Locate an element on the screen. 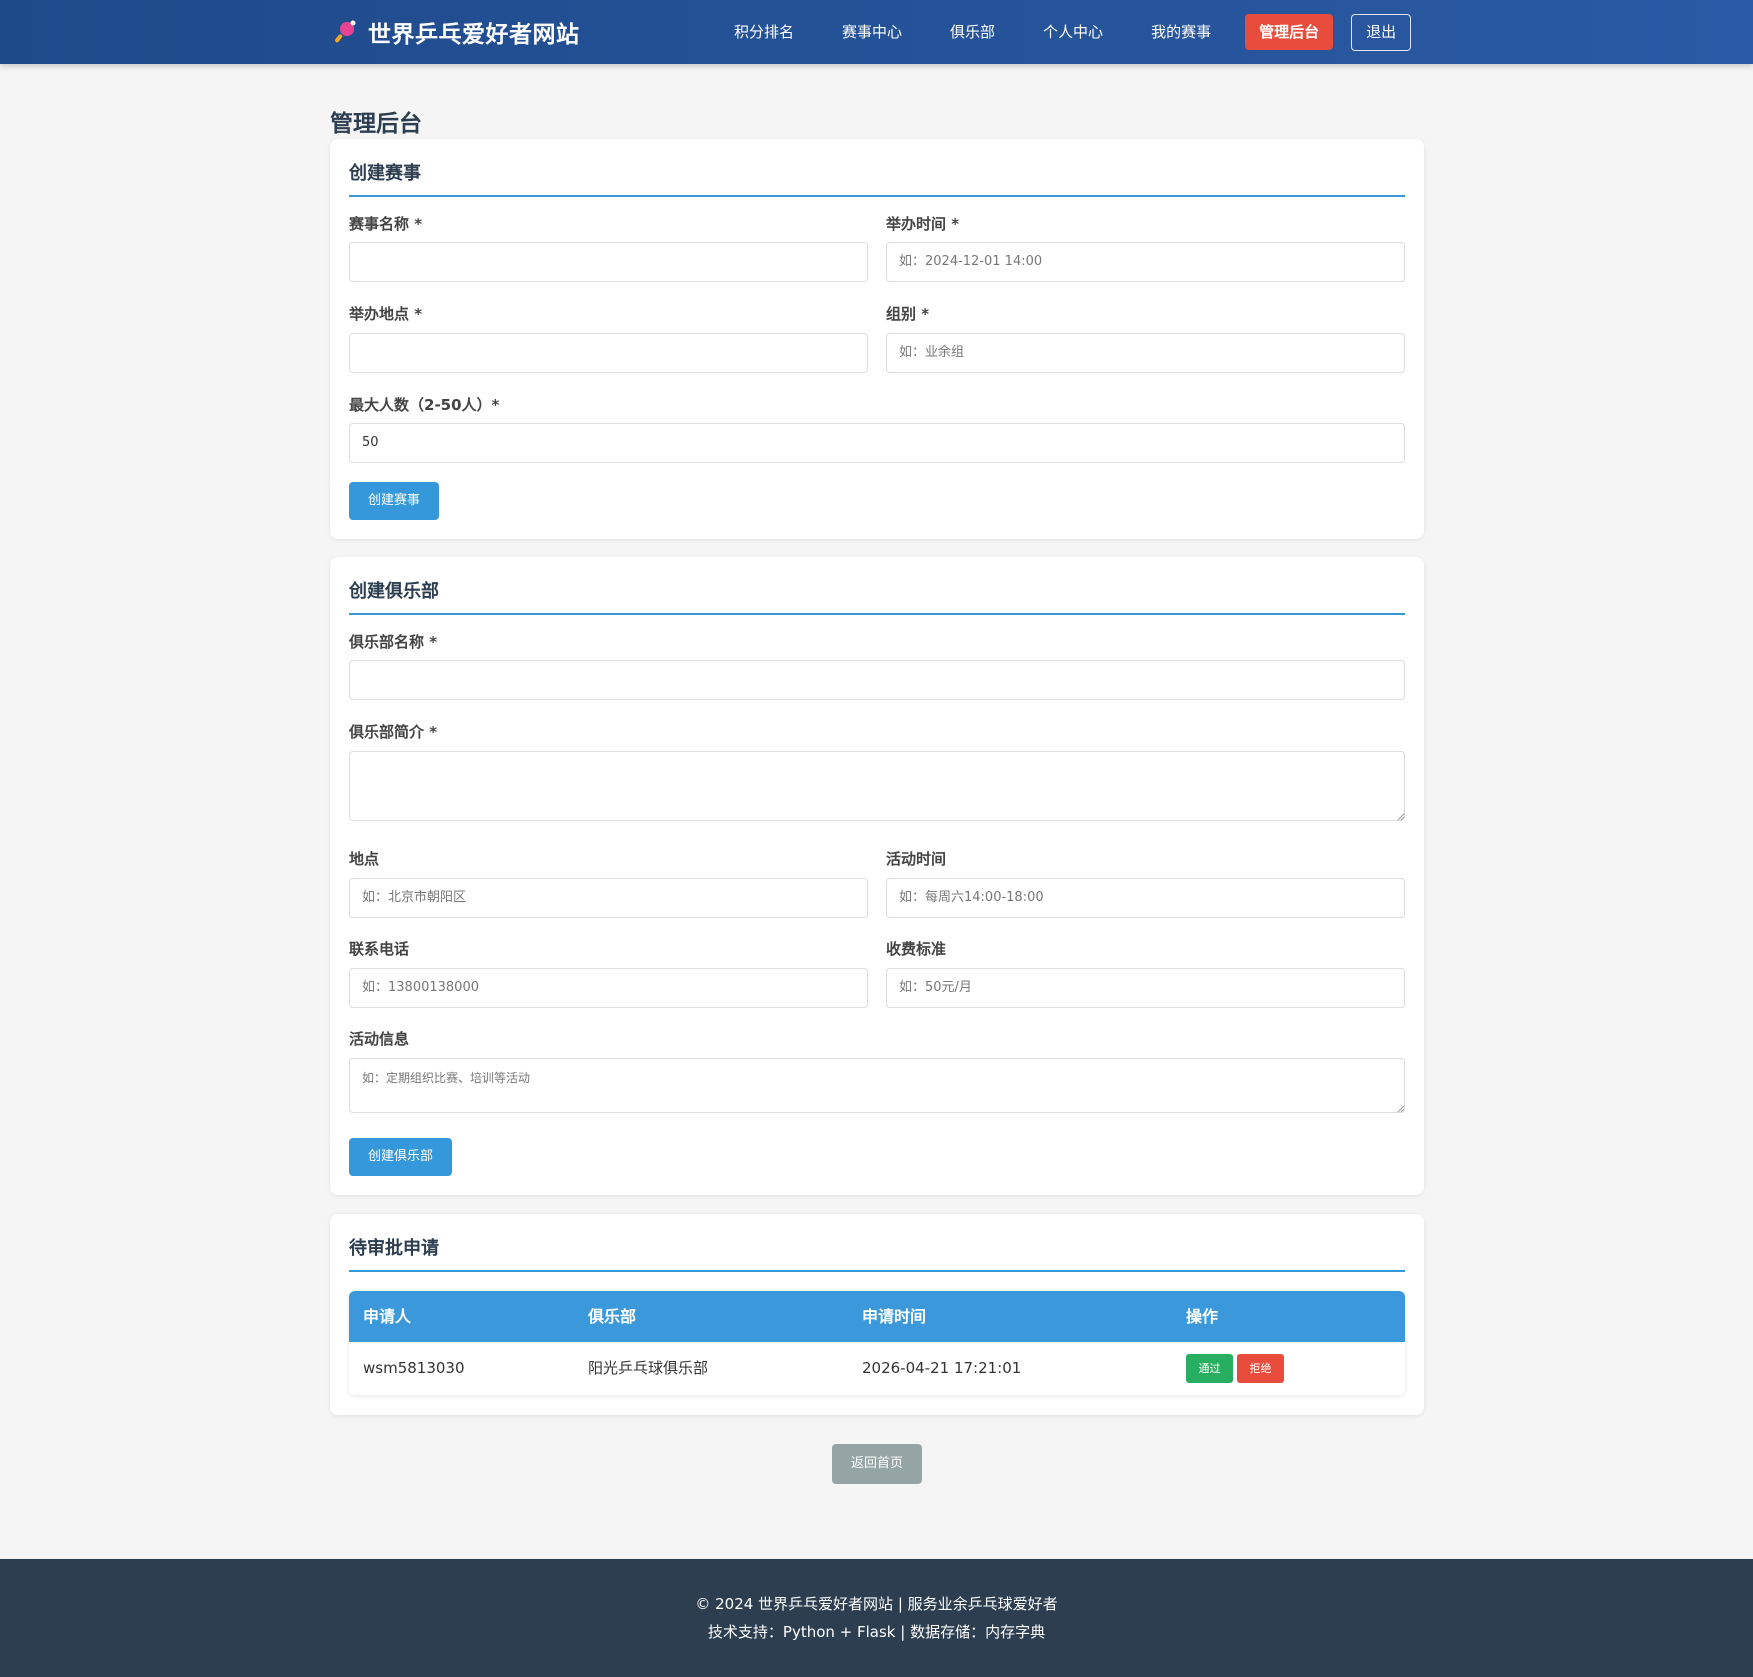 The width and height of the screenshot is (1753, 1677). table-header: 申请人 俱乐部 申请时间 操作 is located at coordinates (877, 1316).